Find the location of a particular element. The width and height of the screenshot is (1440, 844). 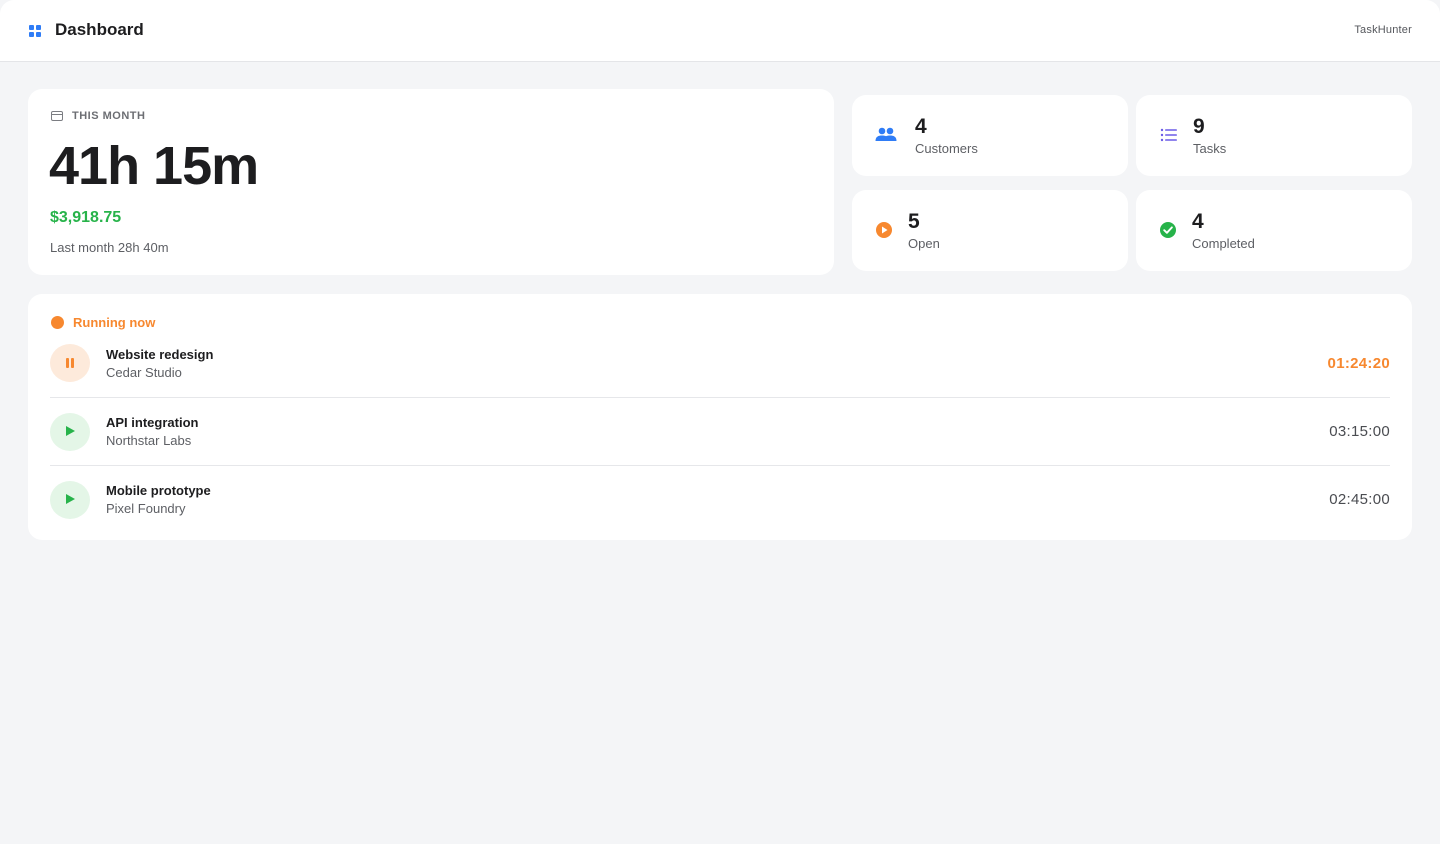

timer-row: API integration Northstar Labs 03:15:00 is located at coordinates (720, 431).